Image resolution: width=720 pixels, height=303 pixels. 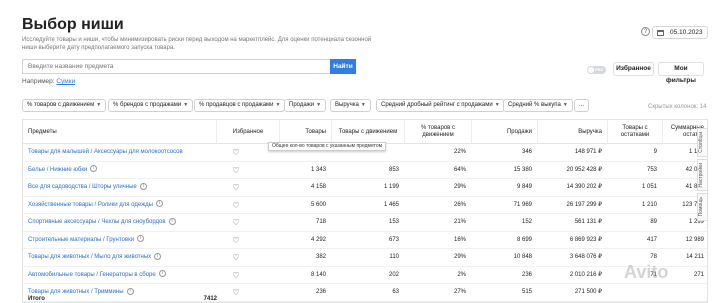 What do you see at coordinates (459, 239) in the screenshot?
I see `cell-pct: 16%` at bounding box center [459, 239].